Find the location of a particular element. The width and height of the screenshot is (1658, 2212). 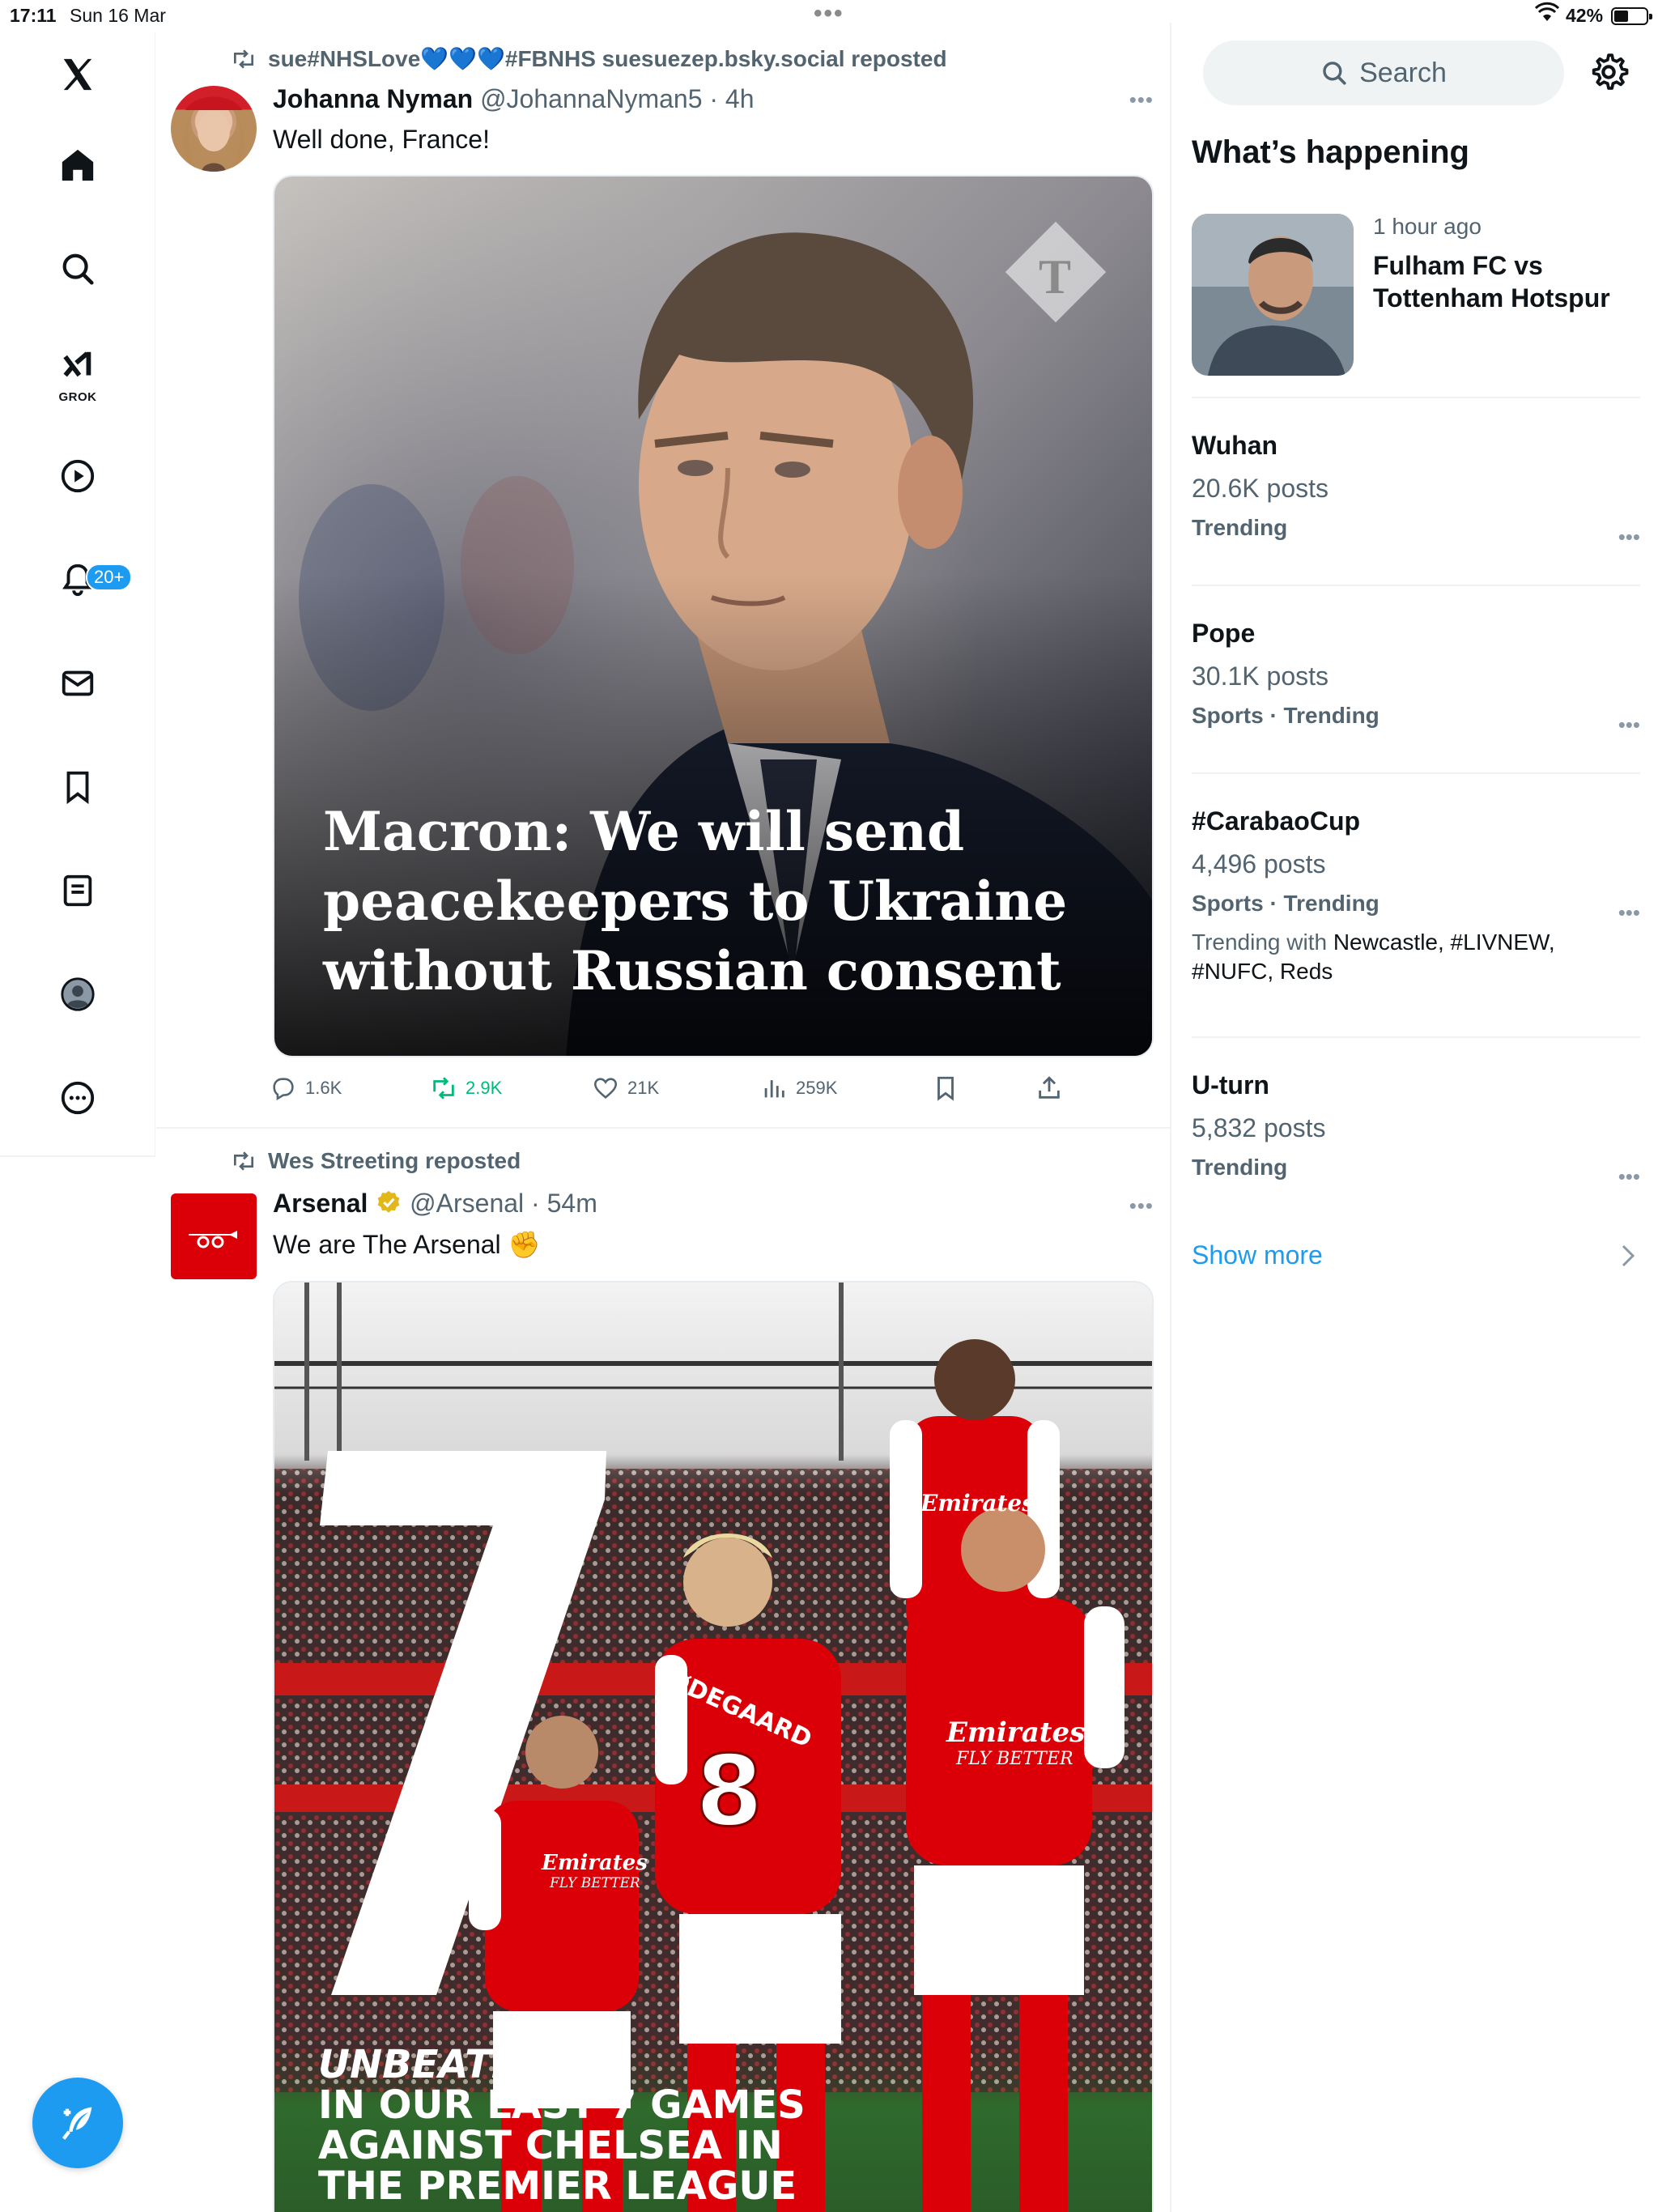

reply-button: 1.6K is located at coordinates (306, 1088).